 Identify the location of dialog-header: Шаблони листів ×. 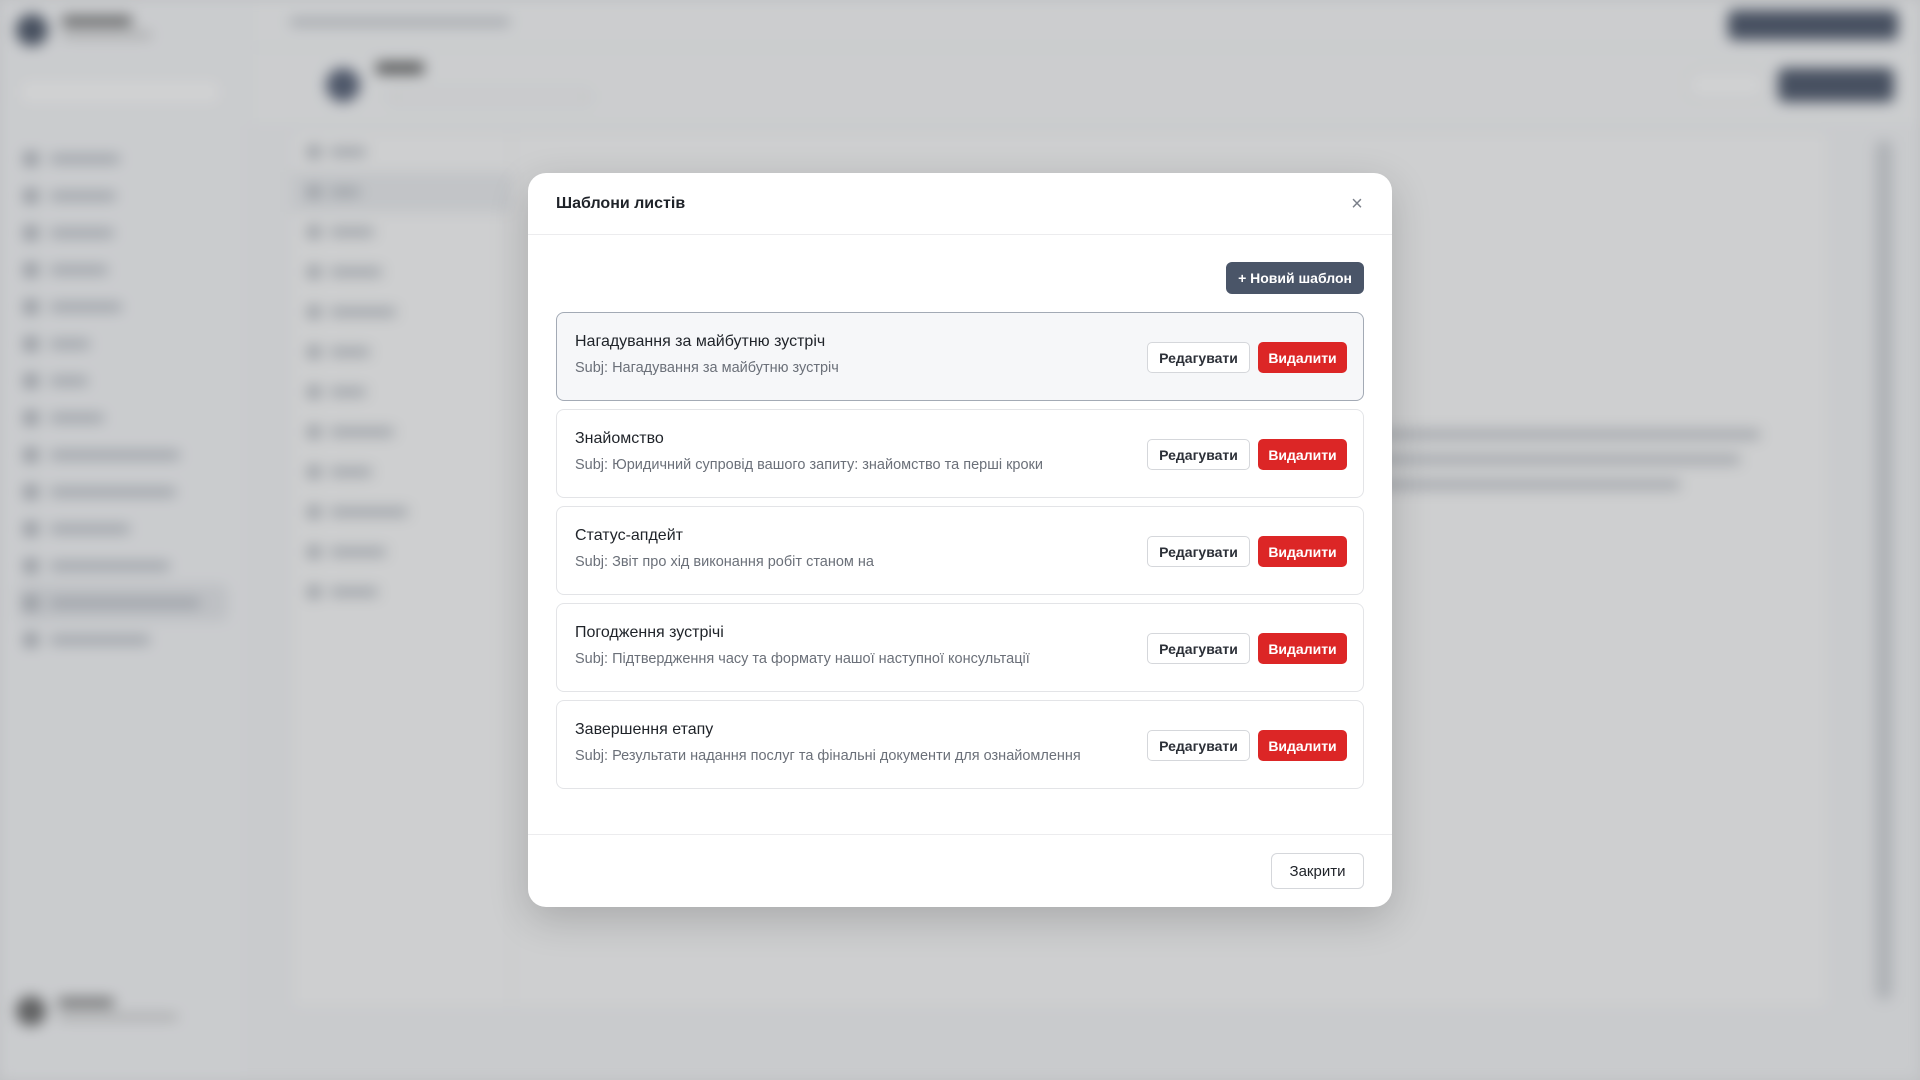
(960, 204).